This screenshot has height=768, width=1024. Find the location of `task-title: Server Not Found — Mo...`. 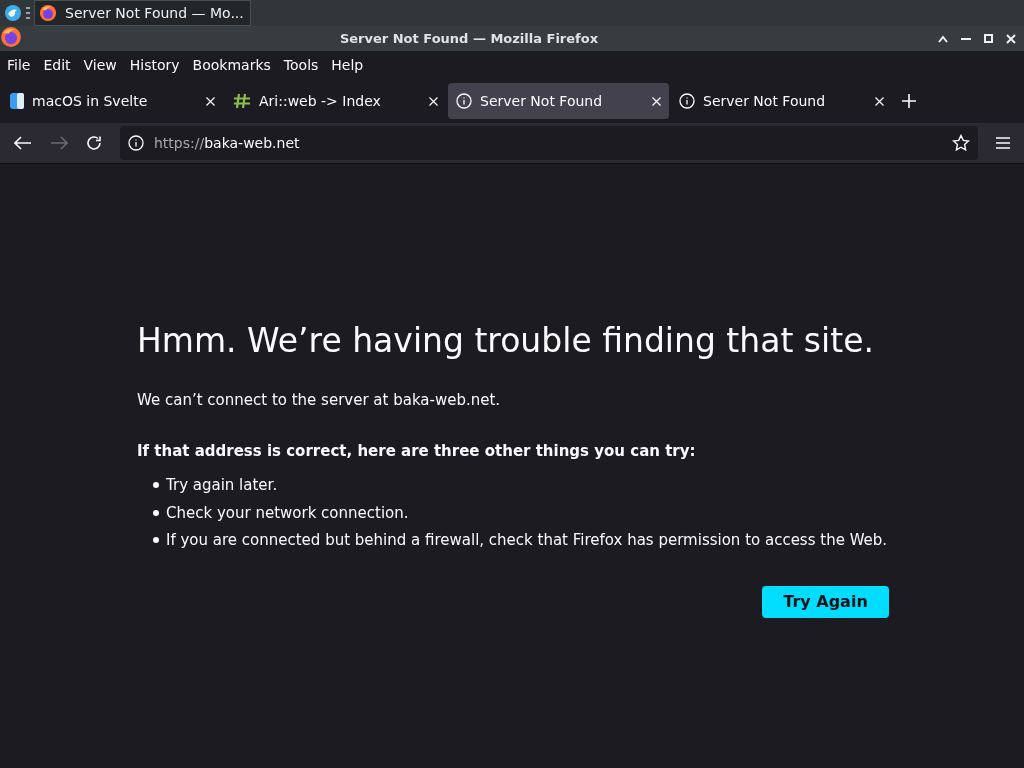

task-title: Server Not Found — Mo... is located at coordinates (154, 13).